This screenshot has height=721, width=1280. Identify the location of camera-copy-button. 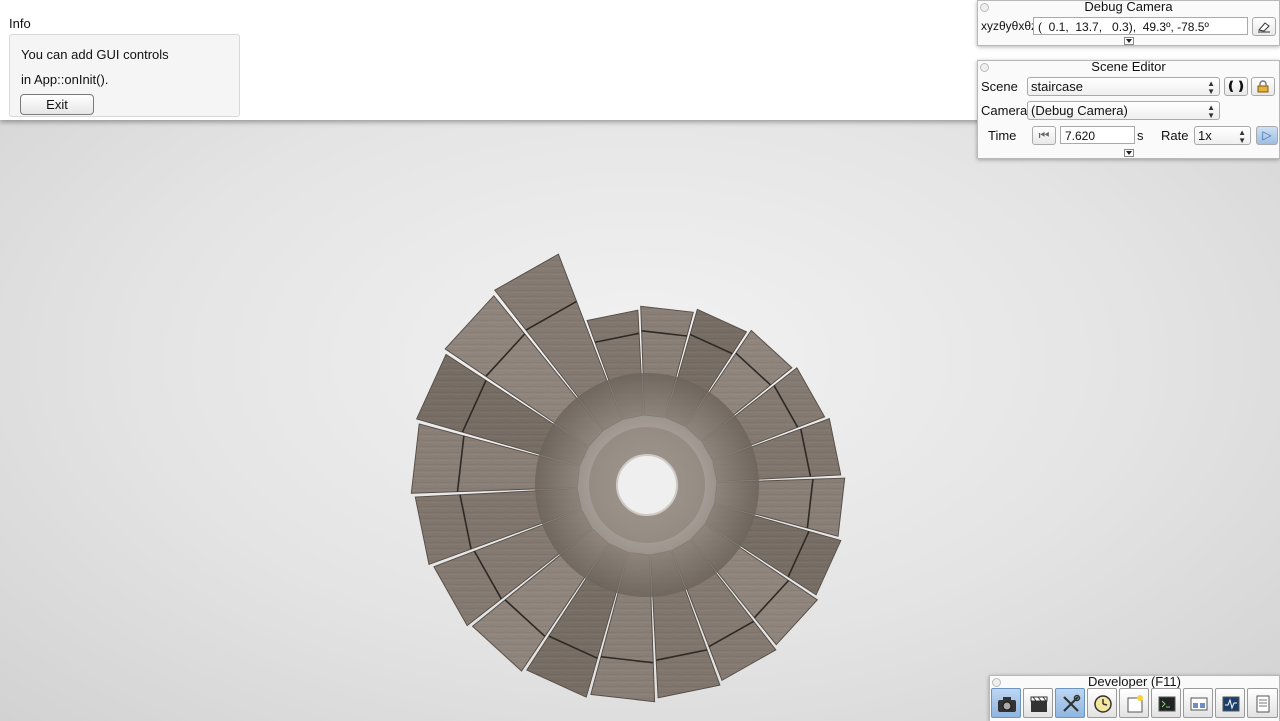
(1264, 26).